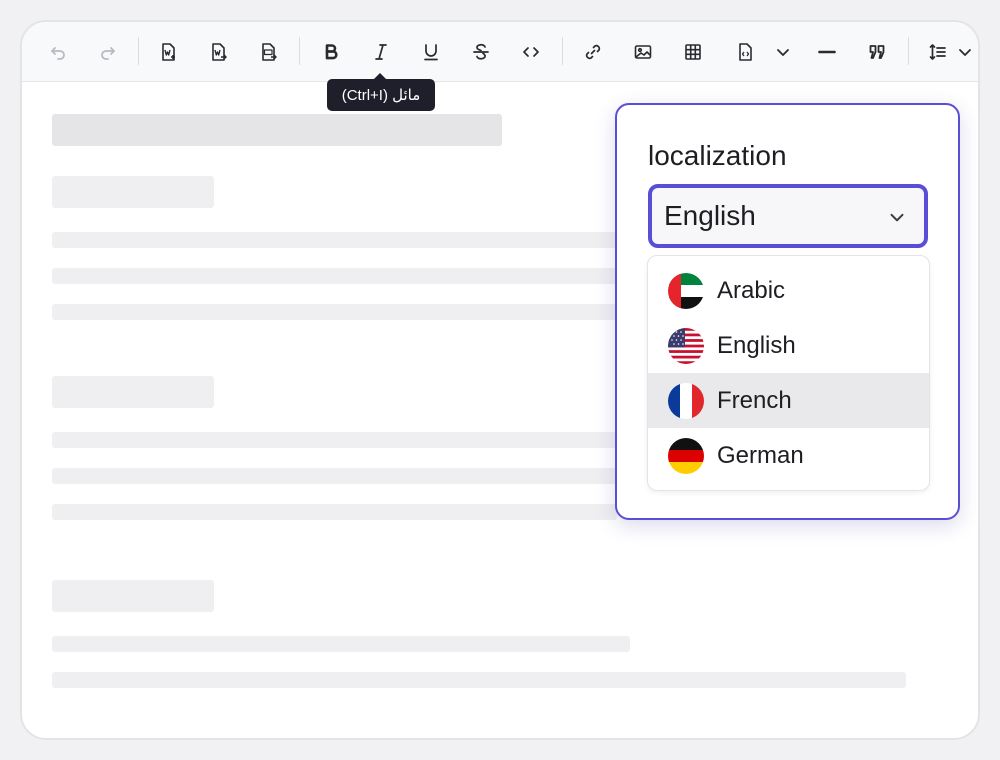 The image size is (1000, 760). I want to click on undo-button, so click(58, 52).